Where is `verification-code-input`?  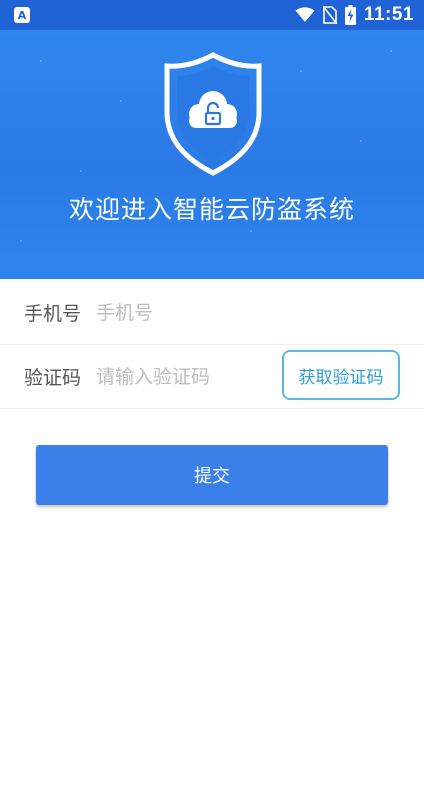
verification-code-input is located at coordinates (181, 376).